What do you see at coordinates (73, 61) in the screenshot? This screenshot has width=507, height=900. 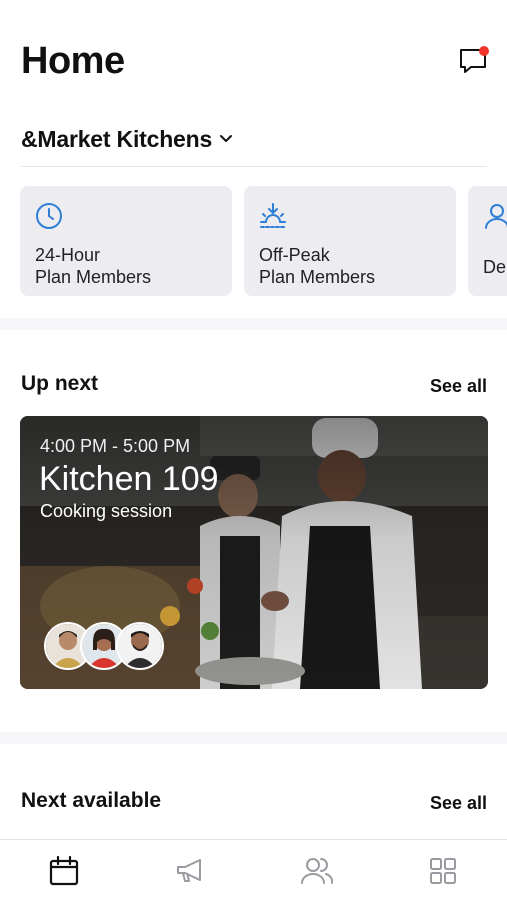 I see `page-title: Home` at bounding box center [73, 61].